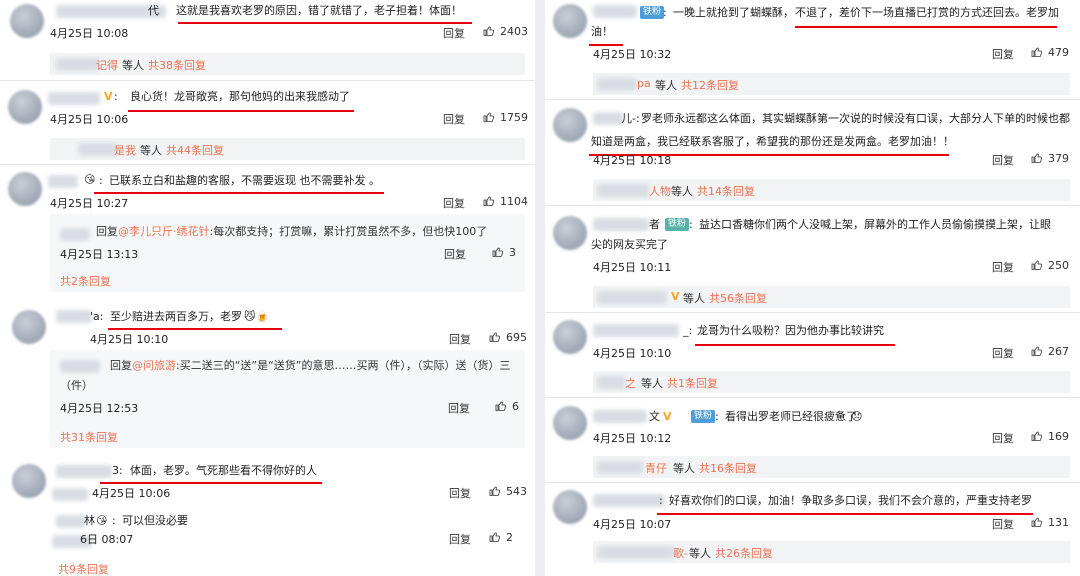  Describe the element at coordinates (710, 85) in the screenshot. I see `thread-count: 共12条回复` at that location.